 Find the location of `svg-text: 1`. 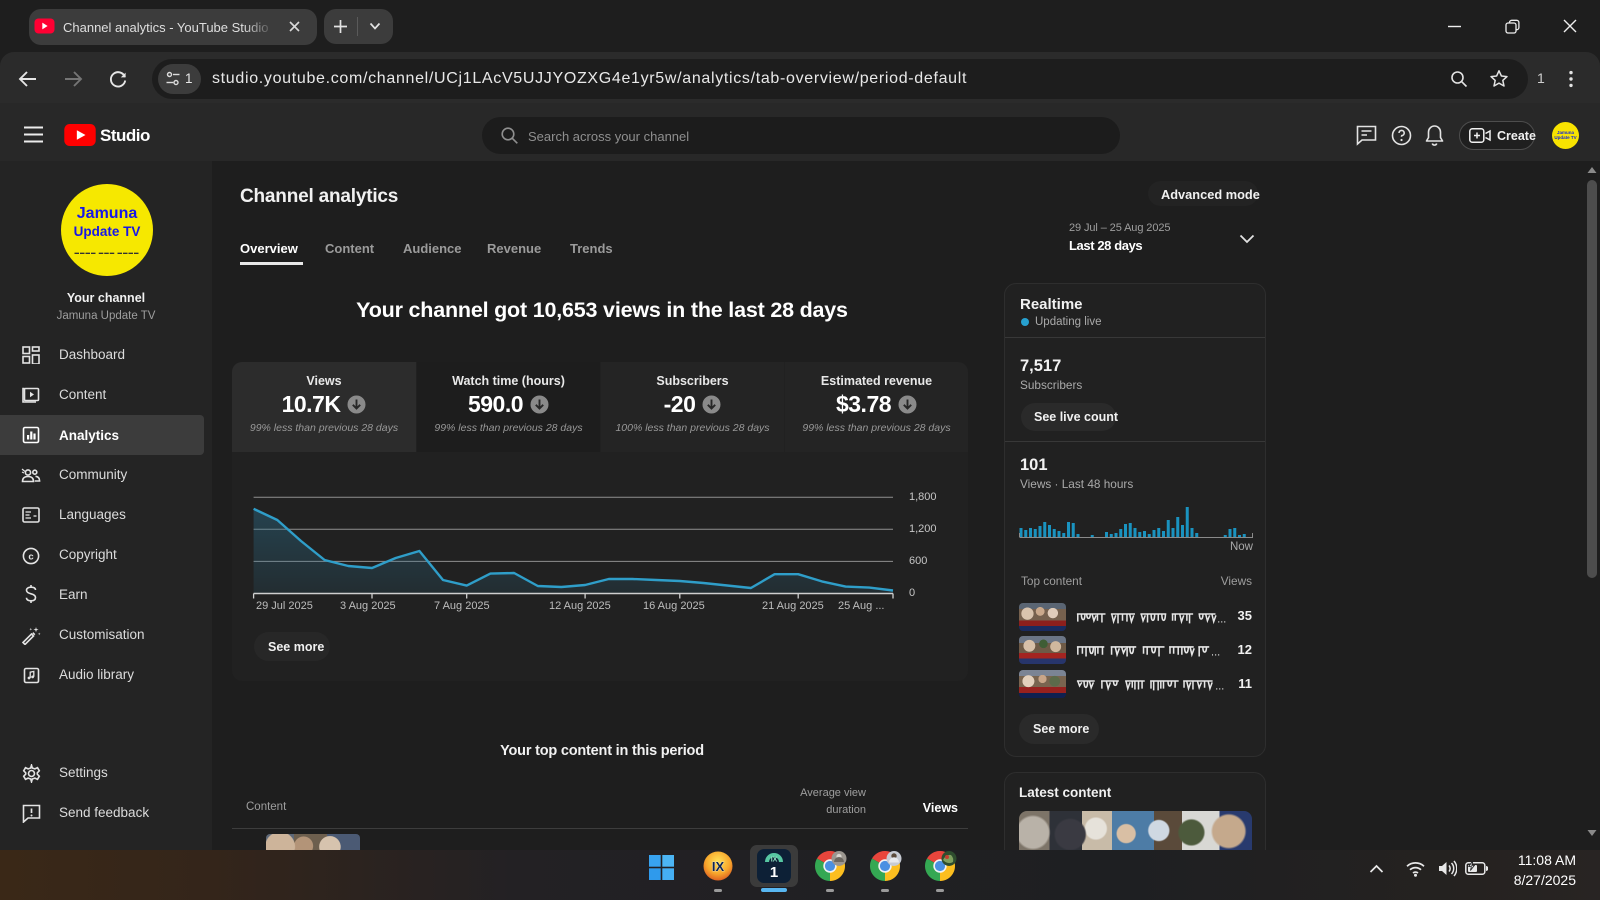

svg-text: 1 is located at coordinates (774, 872).